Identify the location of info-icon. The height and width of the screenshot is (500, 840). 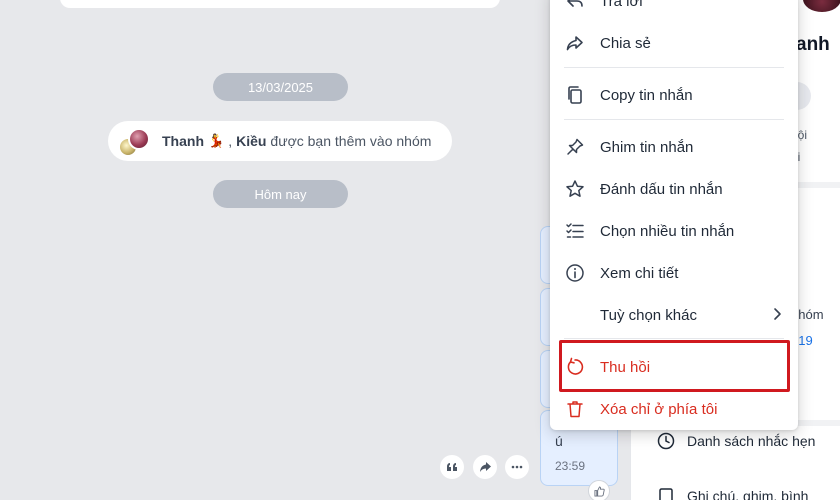
(575, 273).